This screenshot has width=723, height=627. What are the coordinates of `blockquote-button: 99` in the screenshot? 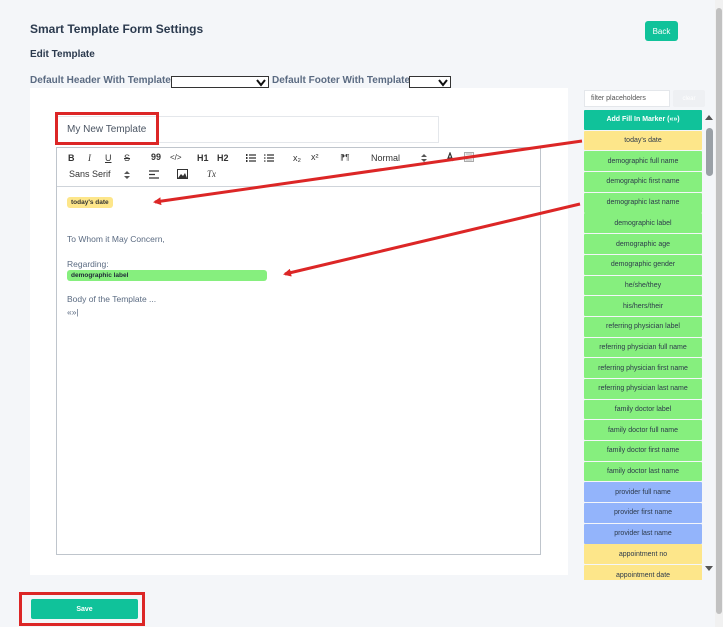 It's located at (156, 157).